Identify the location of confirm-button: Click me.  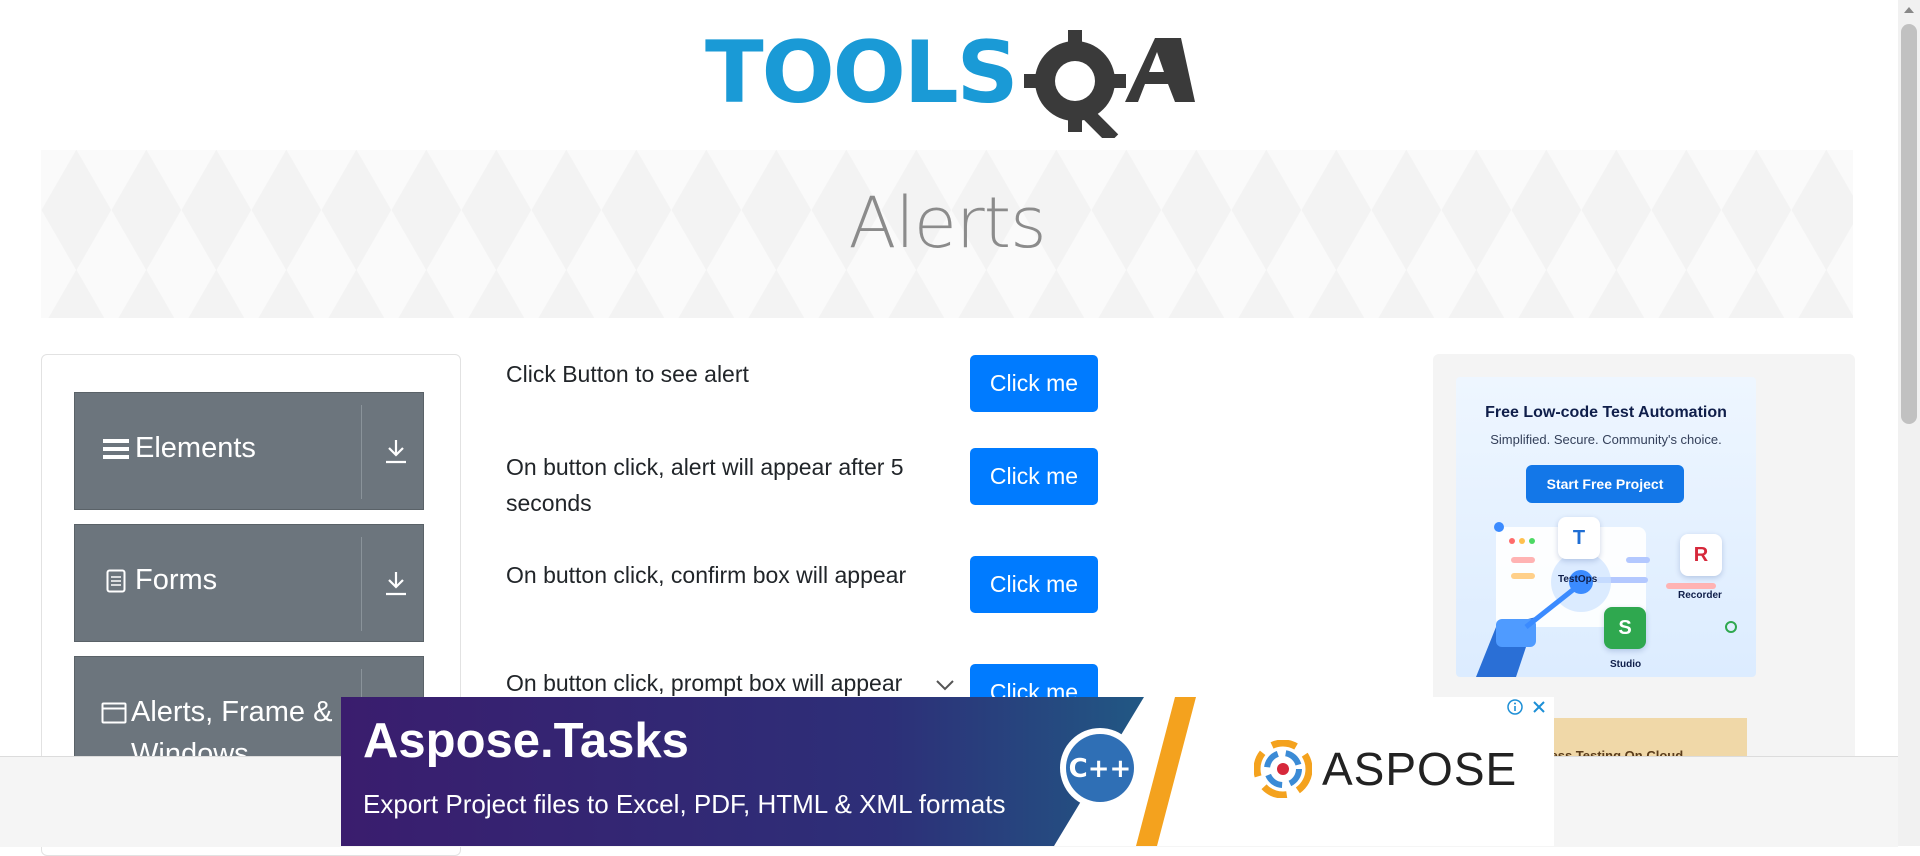
(1034, 584).